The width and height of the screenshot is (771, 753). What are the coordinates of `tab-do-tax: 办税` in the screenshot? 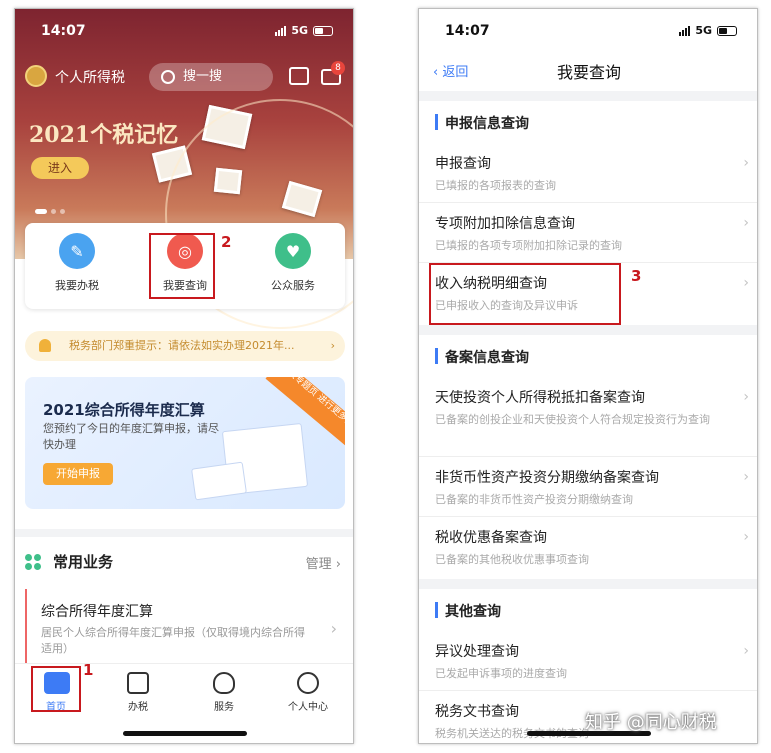 It's located at (138, 692).